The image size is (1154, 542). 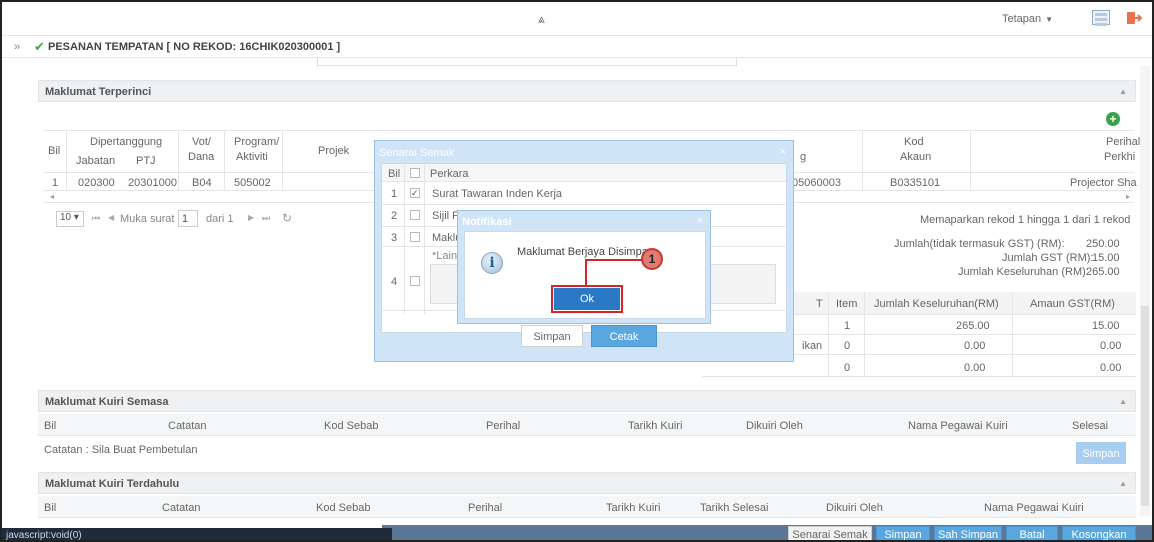 What do you see at coordinates (266, 218) in the screenshot?
I see `last-page-icon: ⏭` at bounding box center [266, 218].